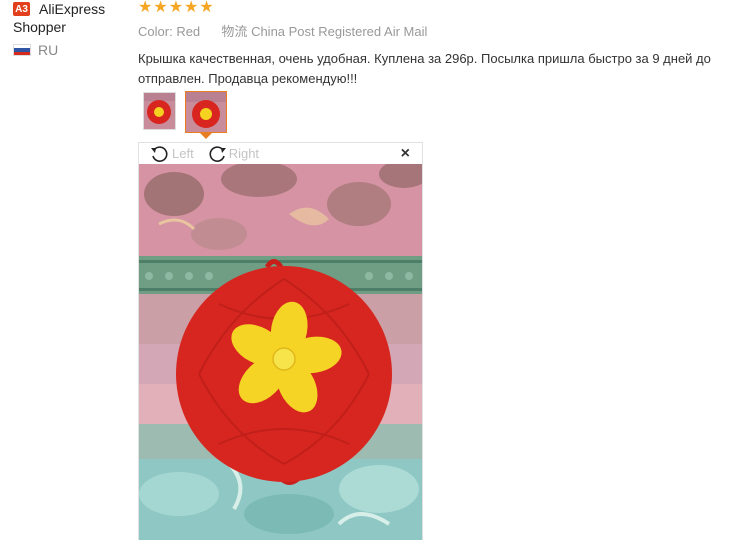  I want to click on flag-stripe-red, so click(22, 53).